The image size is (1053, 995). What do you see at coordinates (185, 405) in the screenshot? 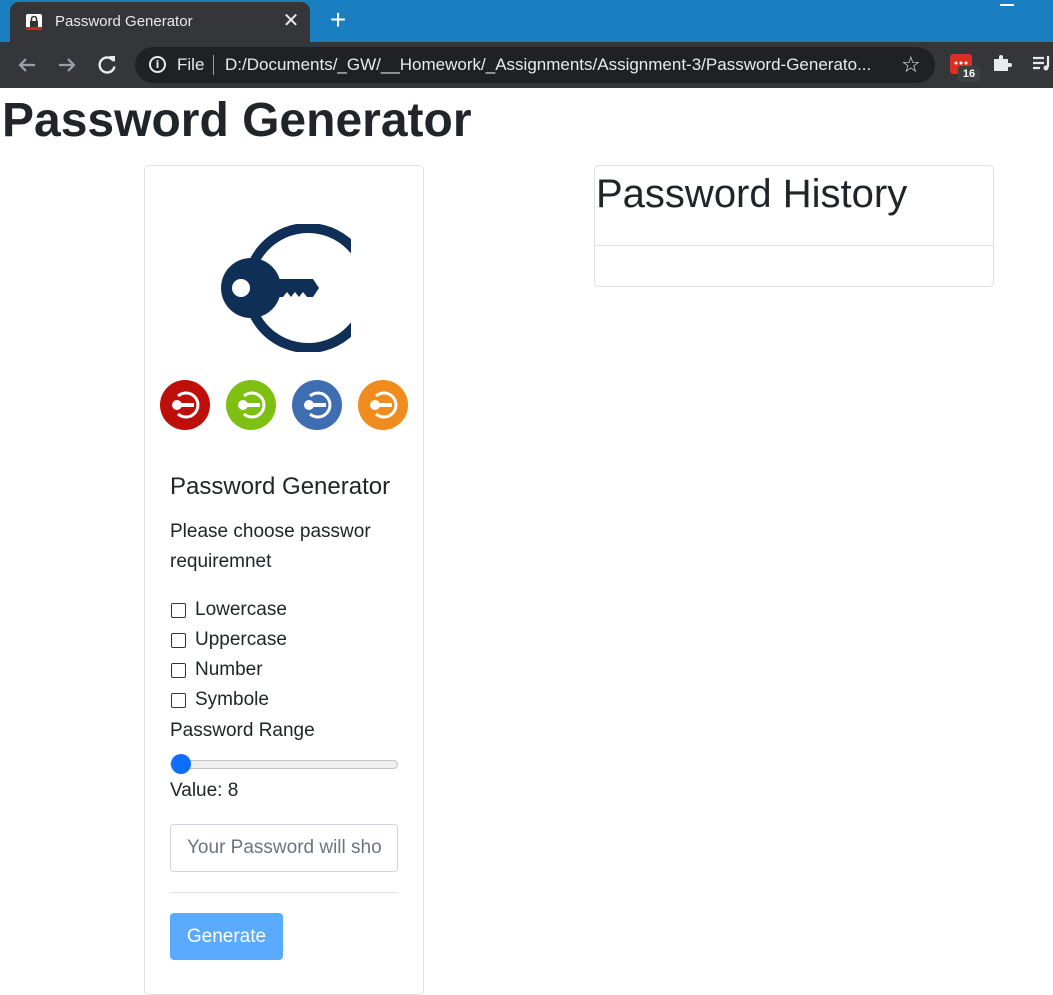
I see `red-key-icon` at bounding box center [185, 405].